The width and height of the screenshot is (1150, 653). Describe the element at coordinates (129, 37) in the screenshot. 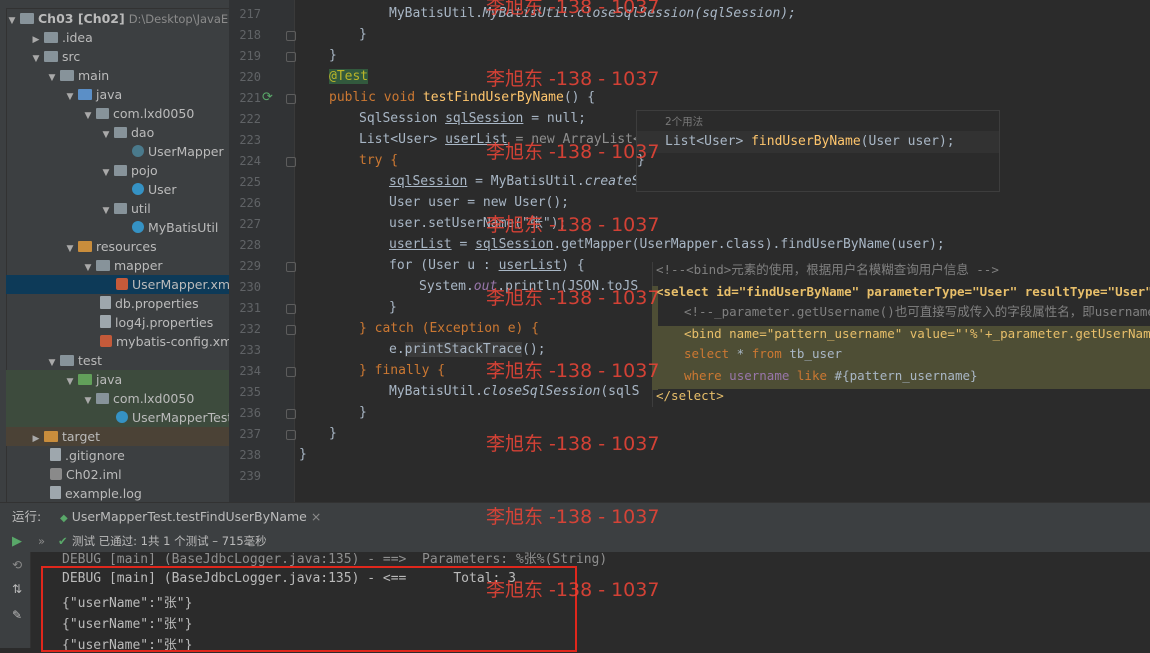

I see `tree-item-idea: ▶ .idea` at that location.